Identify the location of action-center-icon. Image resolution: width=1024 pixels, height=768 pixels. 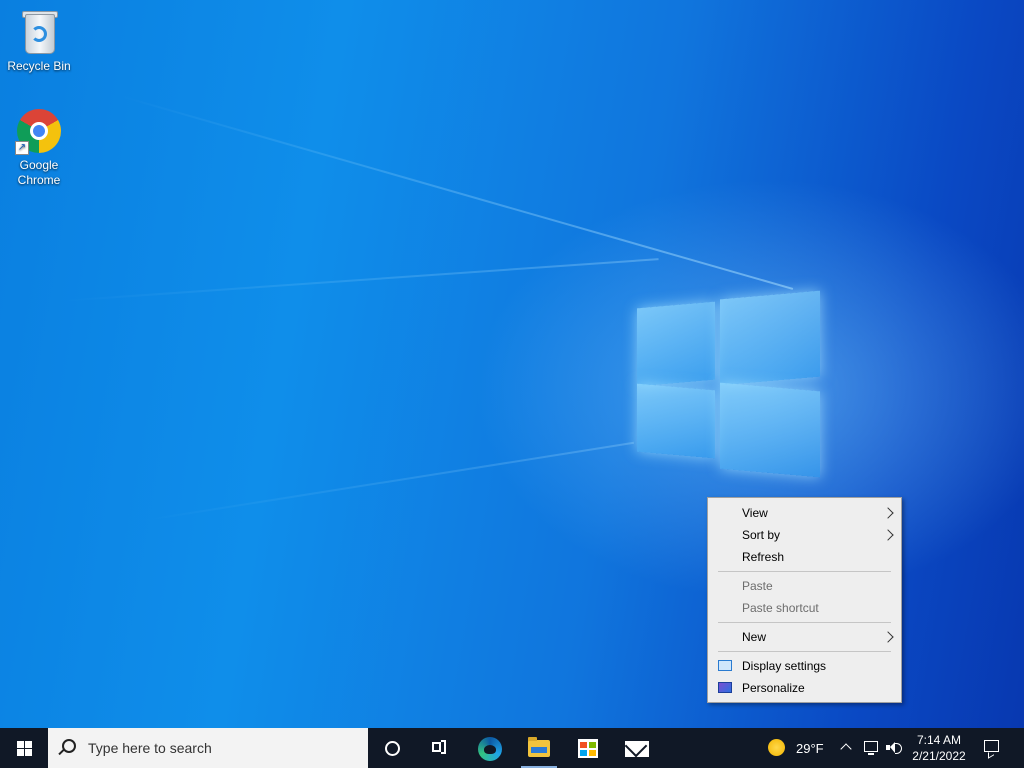
(991, 746).